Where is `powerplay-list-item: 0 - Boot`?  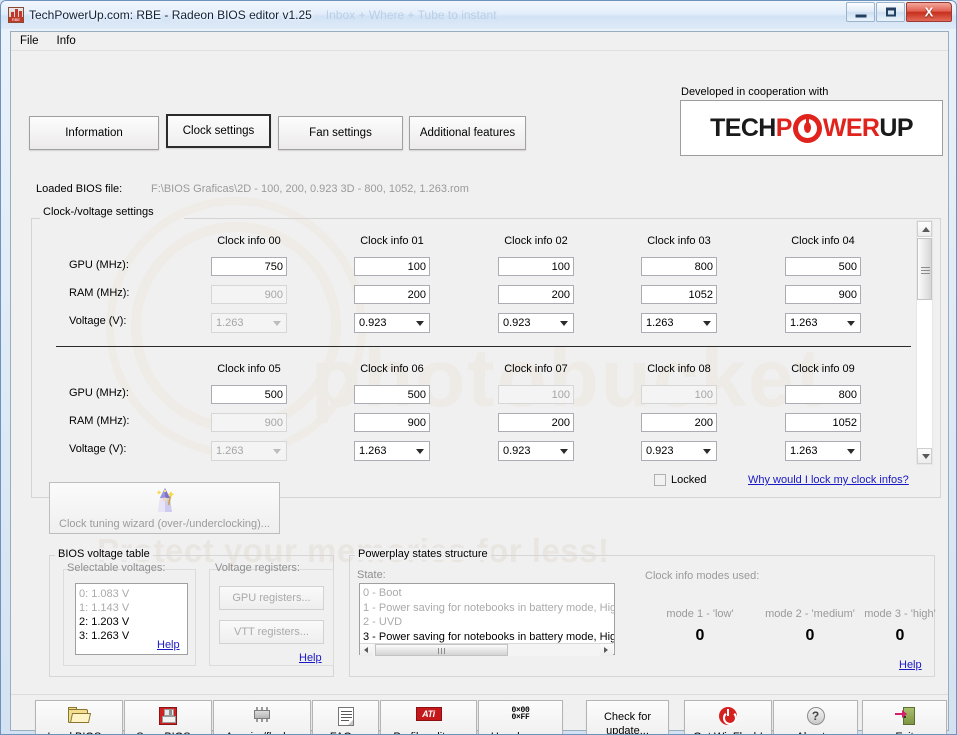 powerplay-list-item: 0 - Boot is located at coordinates (488, 593).